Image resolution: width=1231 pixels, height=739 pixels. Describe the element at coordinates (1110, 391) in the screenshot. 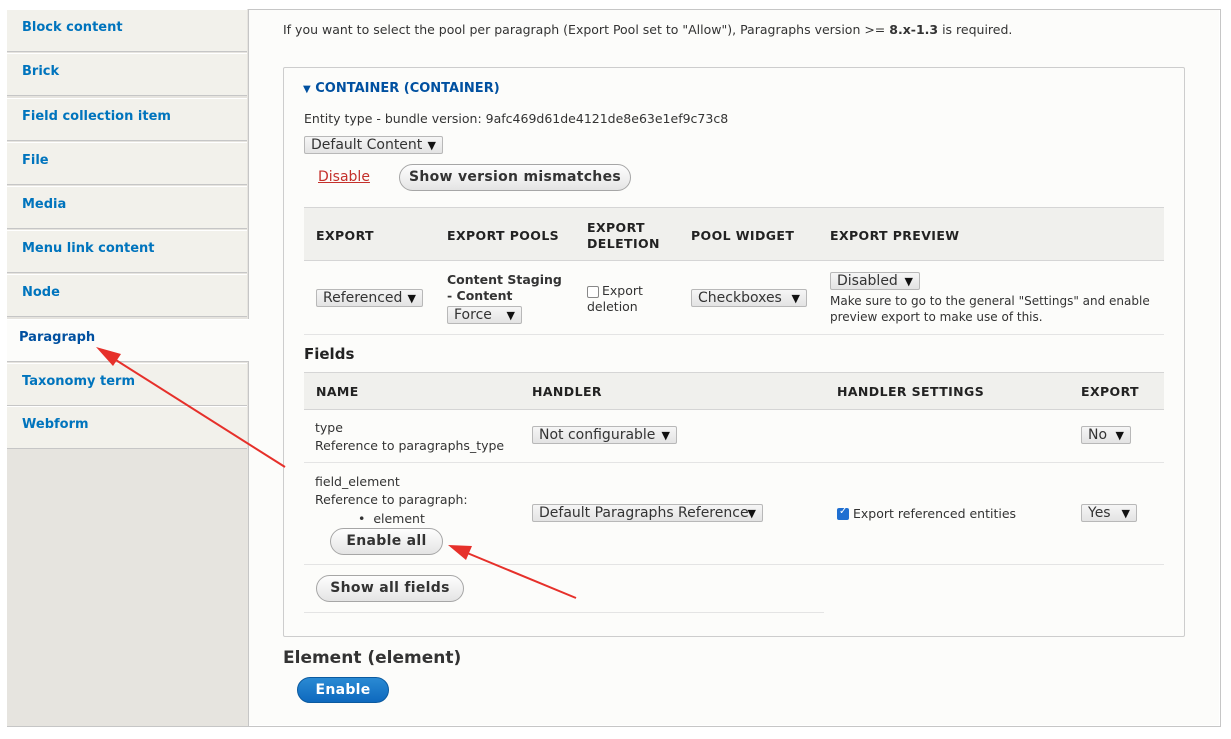

I see `th-export-field: EXPORT` at that location.